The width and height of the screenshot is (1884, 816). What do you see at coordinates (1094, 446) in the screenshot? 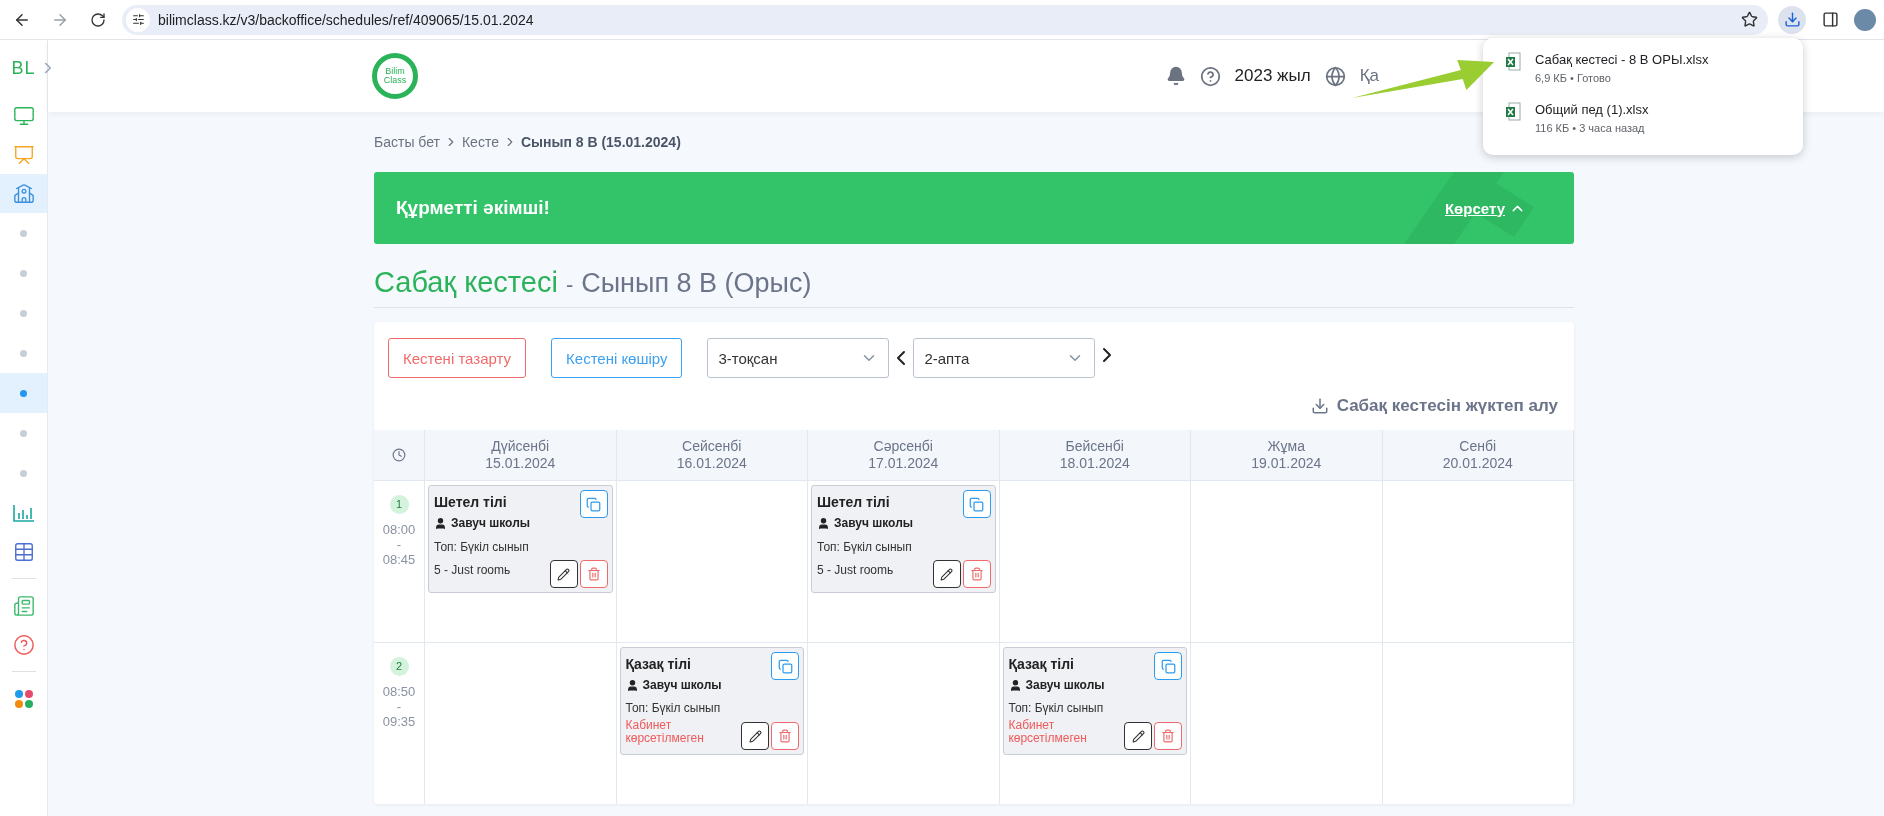
I see `day-name: Бейсенбі` at bounding box center [1094, 446].